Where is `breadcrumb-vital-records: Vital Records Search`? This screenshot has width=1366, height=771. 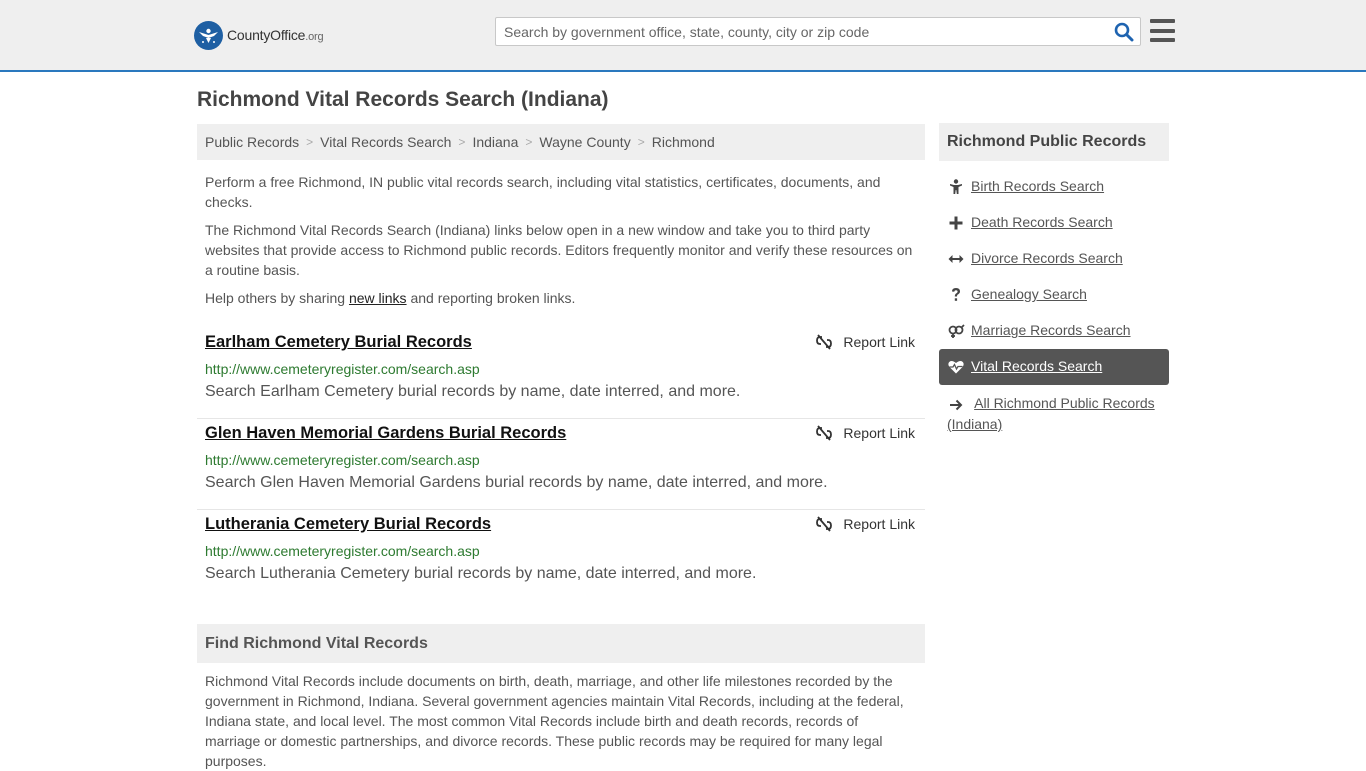
breadcrumb-vital-records: Vital Records Search is located at coordinates (385, 142).